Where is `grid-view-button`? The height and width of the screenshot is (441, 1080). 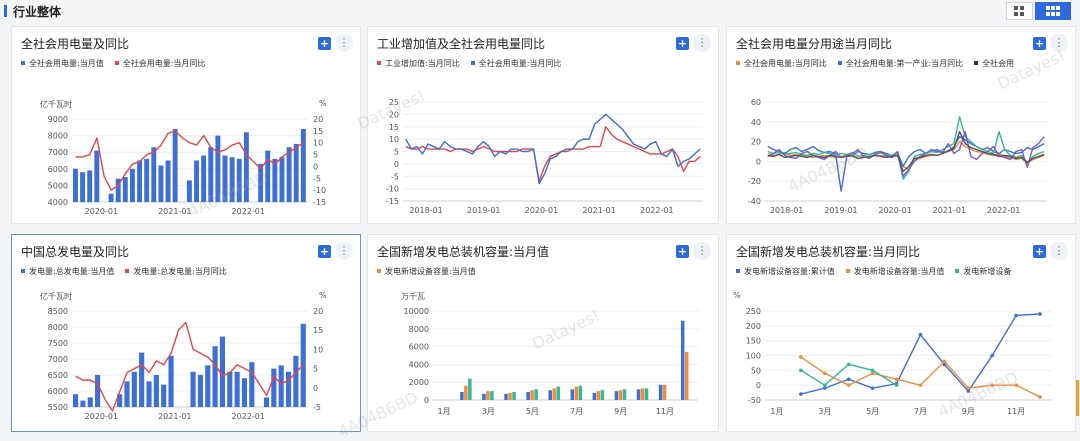
grid-view-button is located at coordinates (1019, 11).